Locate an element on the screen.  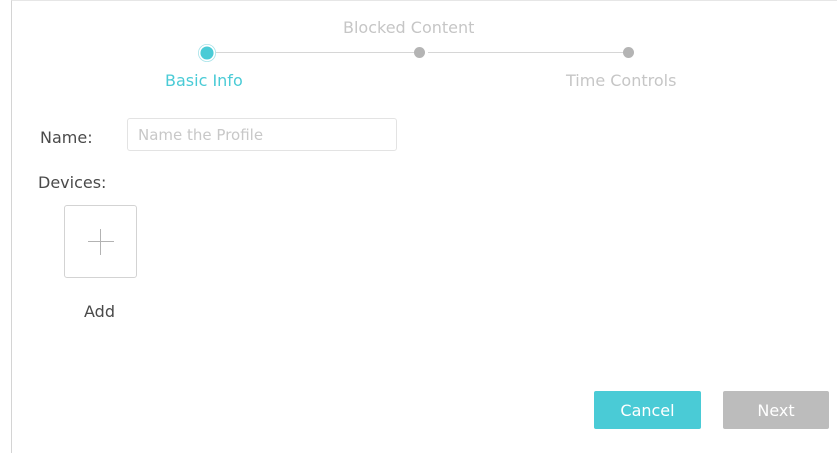
next-button: Next is located at coordinates (776, 410).